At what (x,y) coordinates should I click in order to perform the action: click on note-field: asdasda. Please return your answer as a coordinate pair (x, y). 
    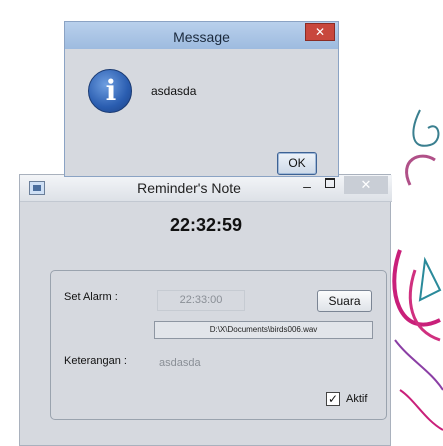
    Looking at the image, I should click on (264, 364).